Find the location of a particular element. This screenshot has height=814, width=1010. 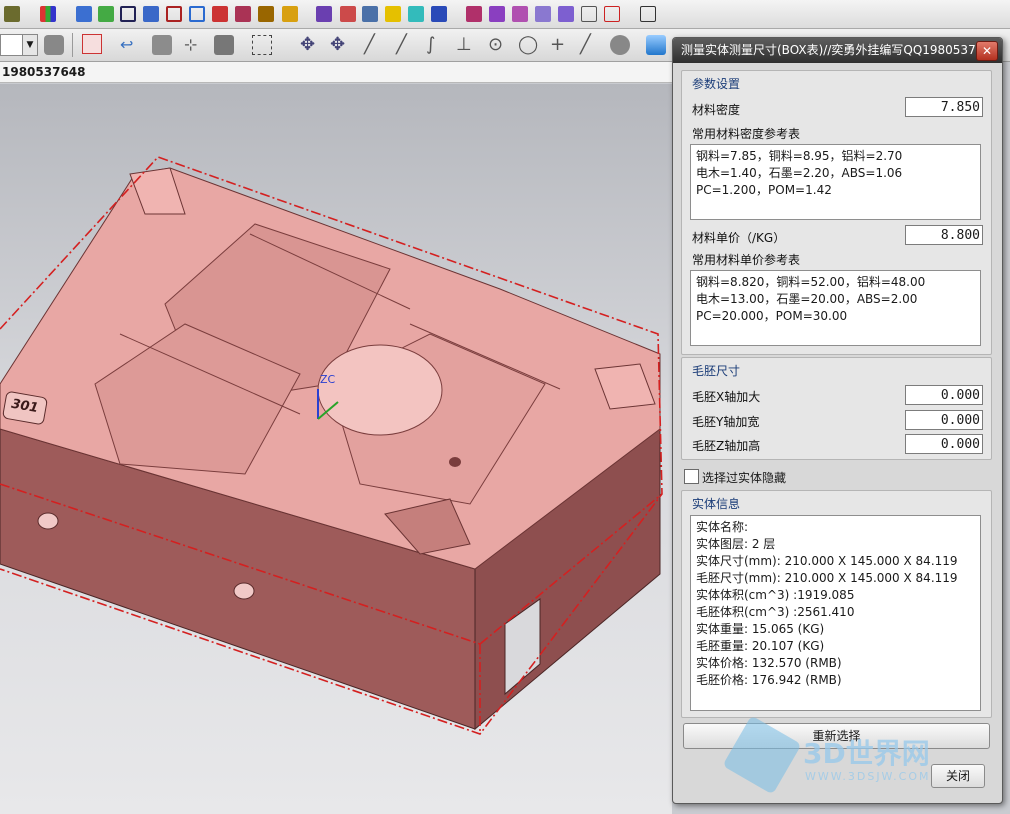

doc-icon is located at coordinates (543, 14).